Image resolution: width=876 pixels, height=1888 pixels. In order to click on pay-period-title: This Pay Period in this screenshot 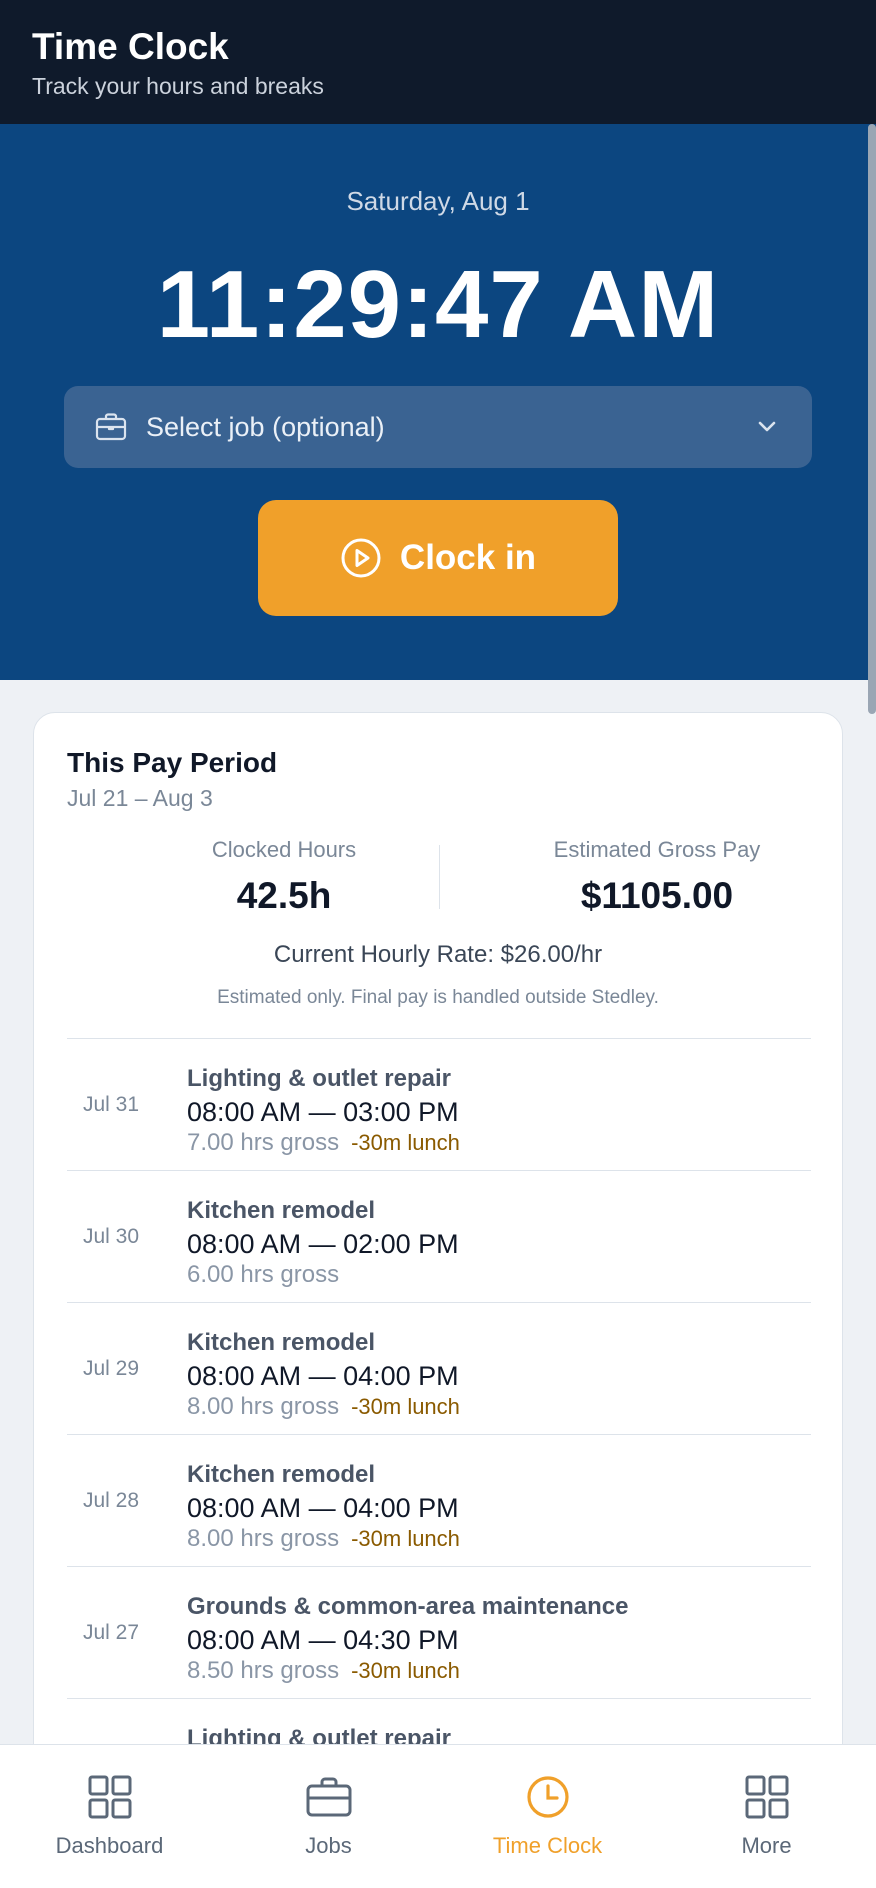, I will do `click(172, 762)`.